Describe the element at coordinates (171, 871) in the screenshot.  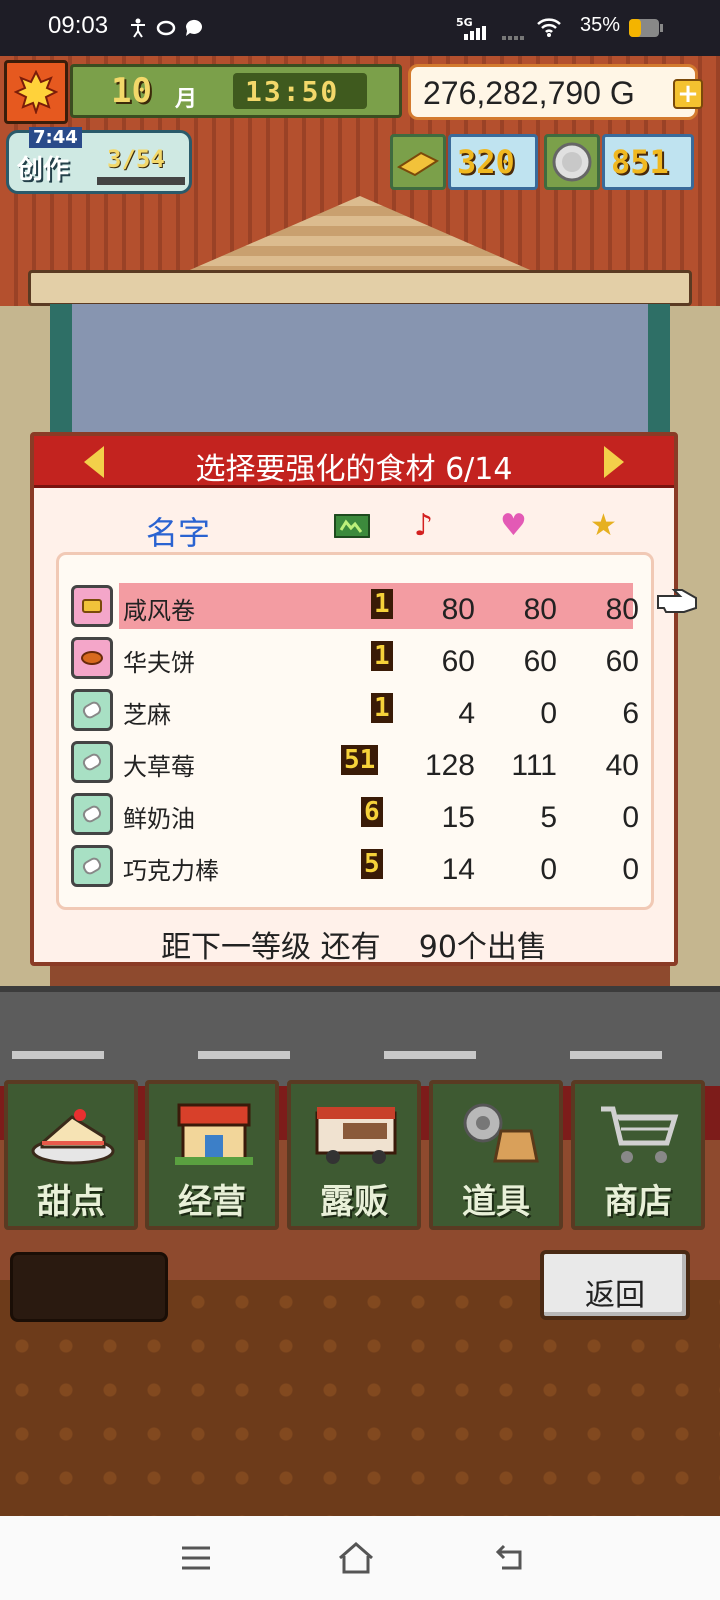
I see `ingredient-name: 巧克力棒` at that location.